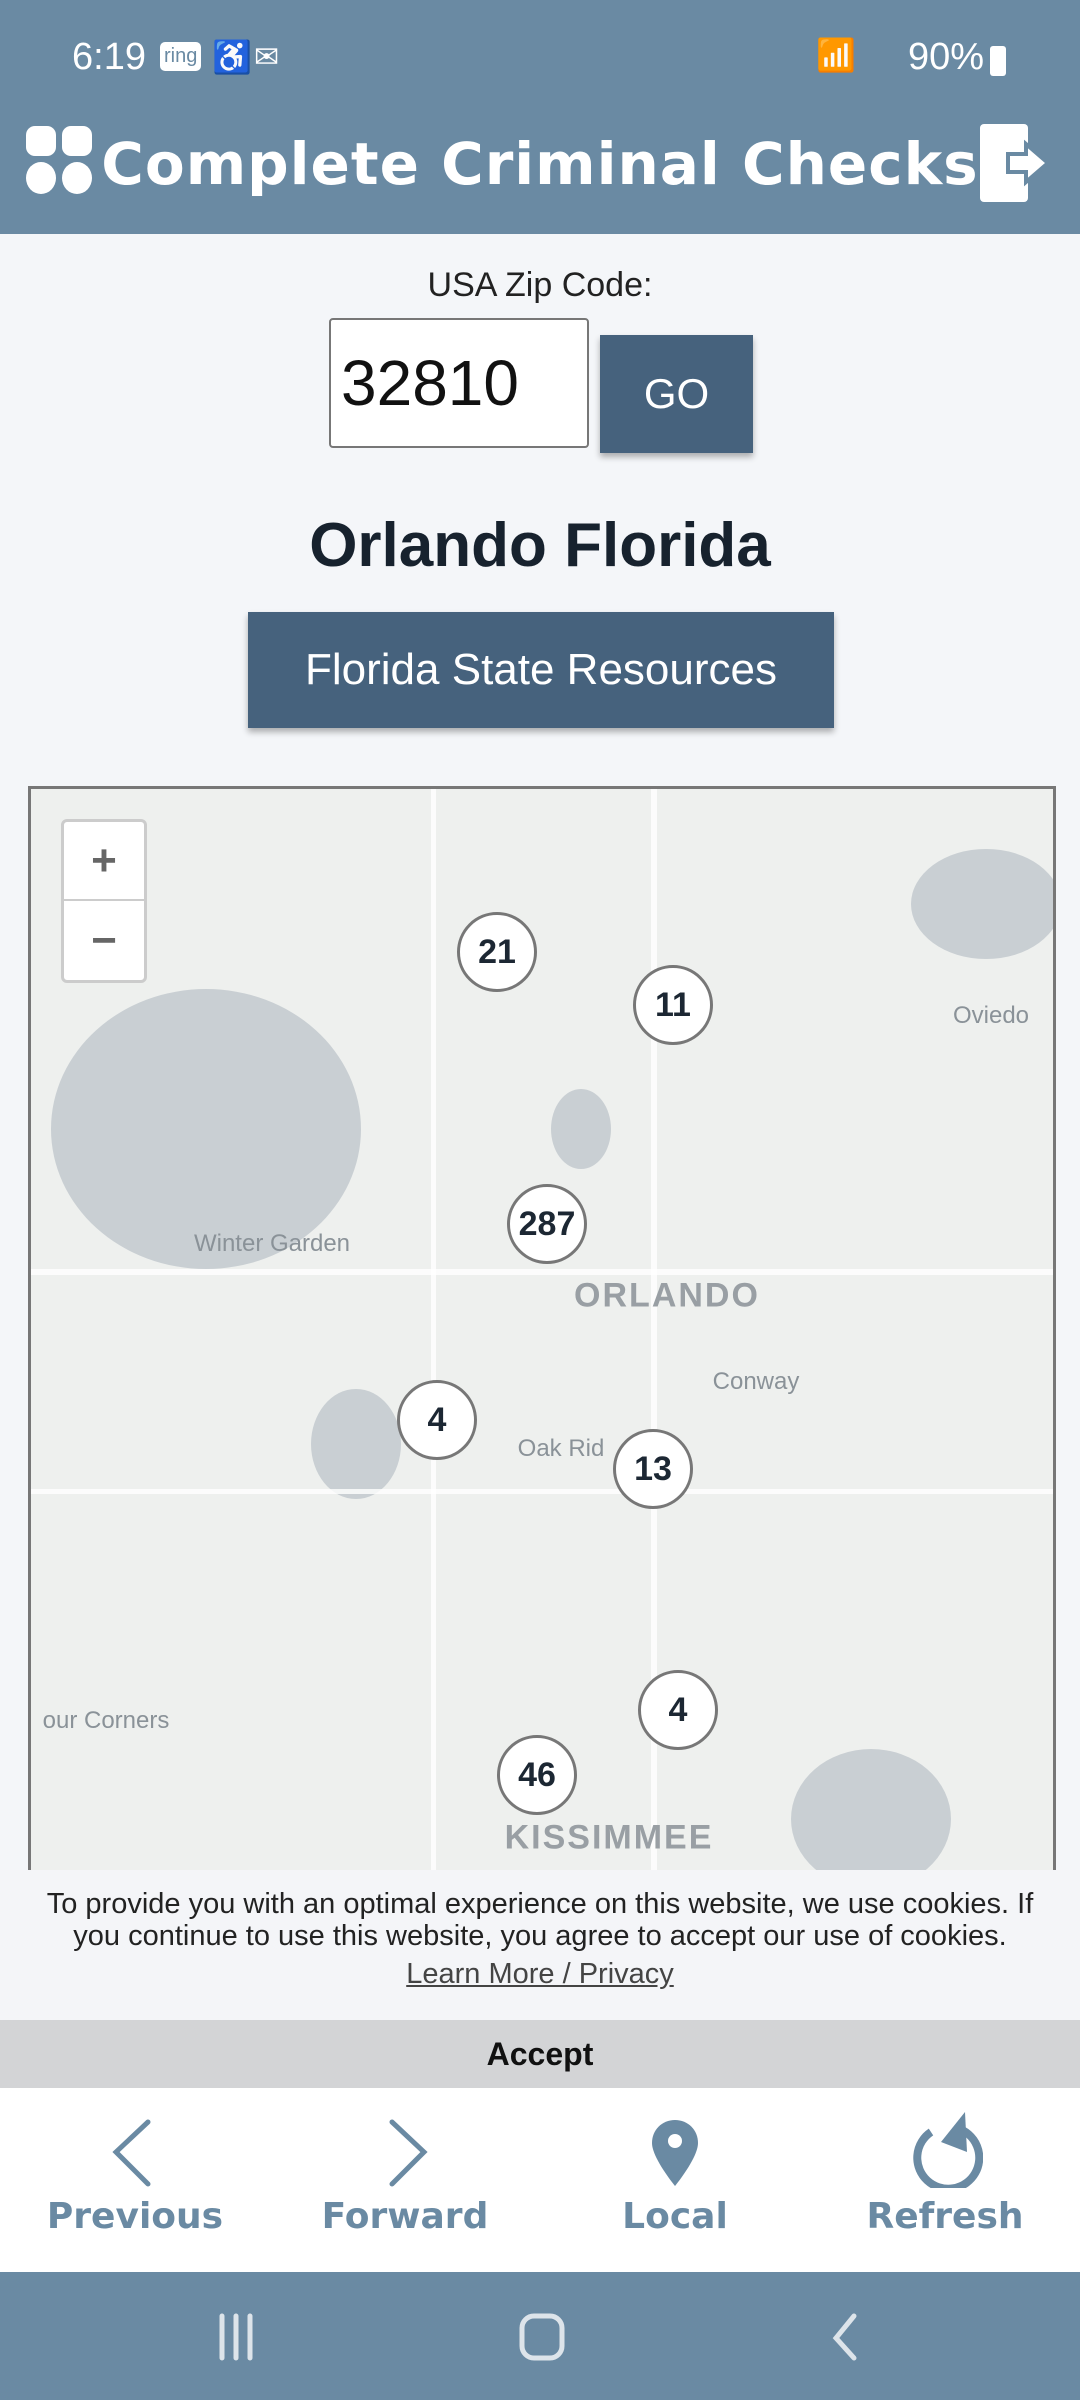 The width and height of the screenshot is (1080, 2400). I want to click on app-title: Complete Criminal Checks, so click(540, 164).